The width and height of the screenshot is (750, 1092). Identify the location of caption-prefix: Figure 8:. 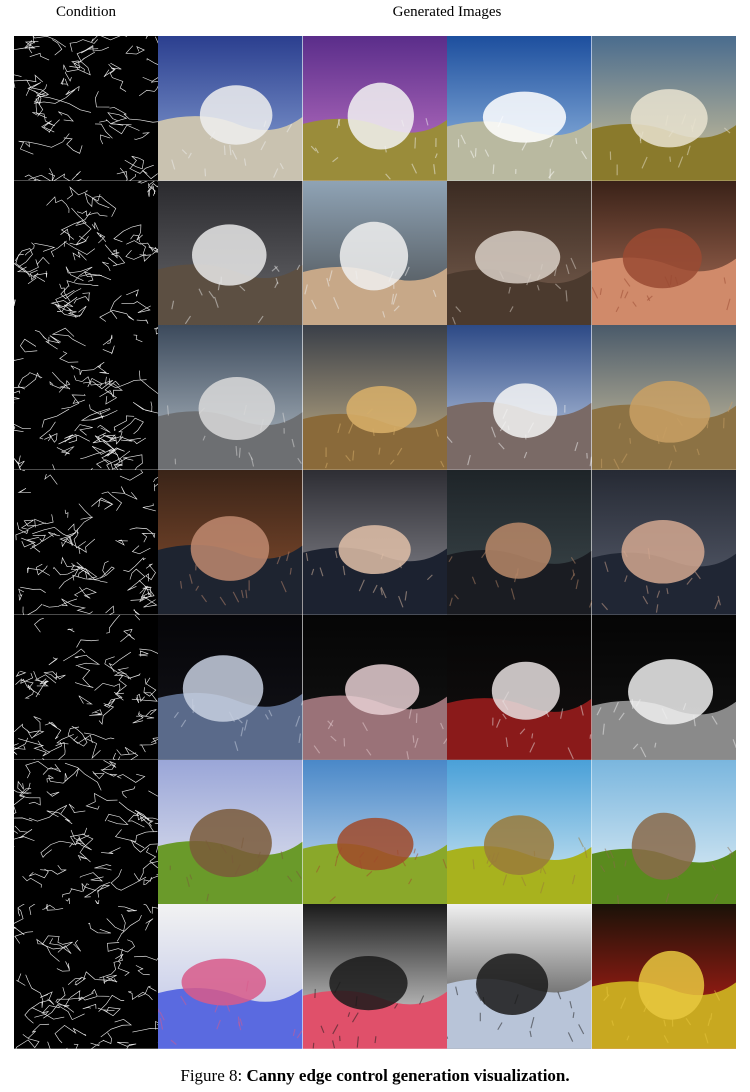
(211, 1075).